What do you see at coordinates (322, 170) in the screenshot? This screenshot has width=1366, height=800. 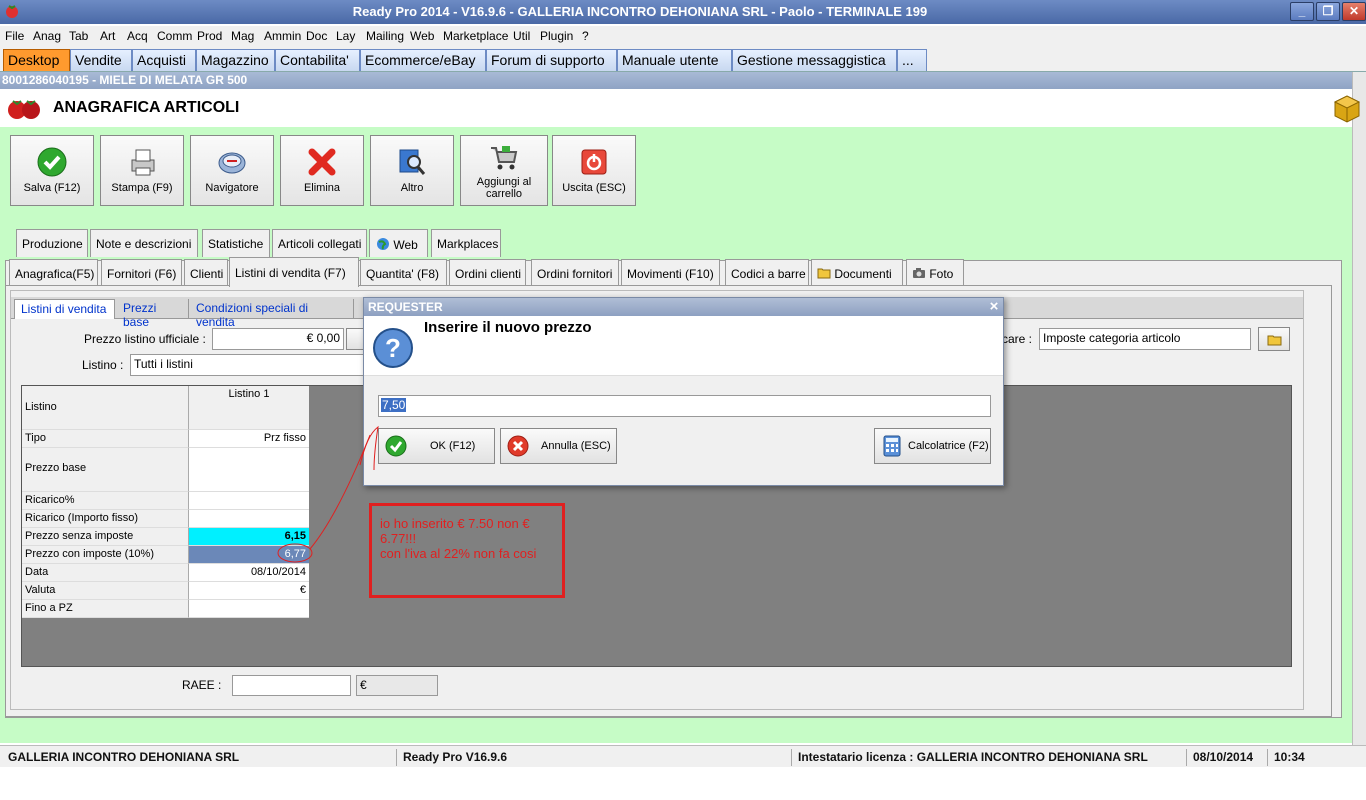 I see `delete-button: Elimina` at bounding box center [322, 170].